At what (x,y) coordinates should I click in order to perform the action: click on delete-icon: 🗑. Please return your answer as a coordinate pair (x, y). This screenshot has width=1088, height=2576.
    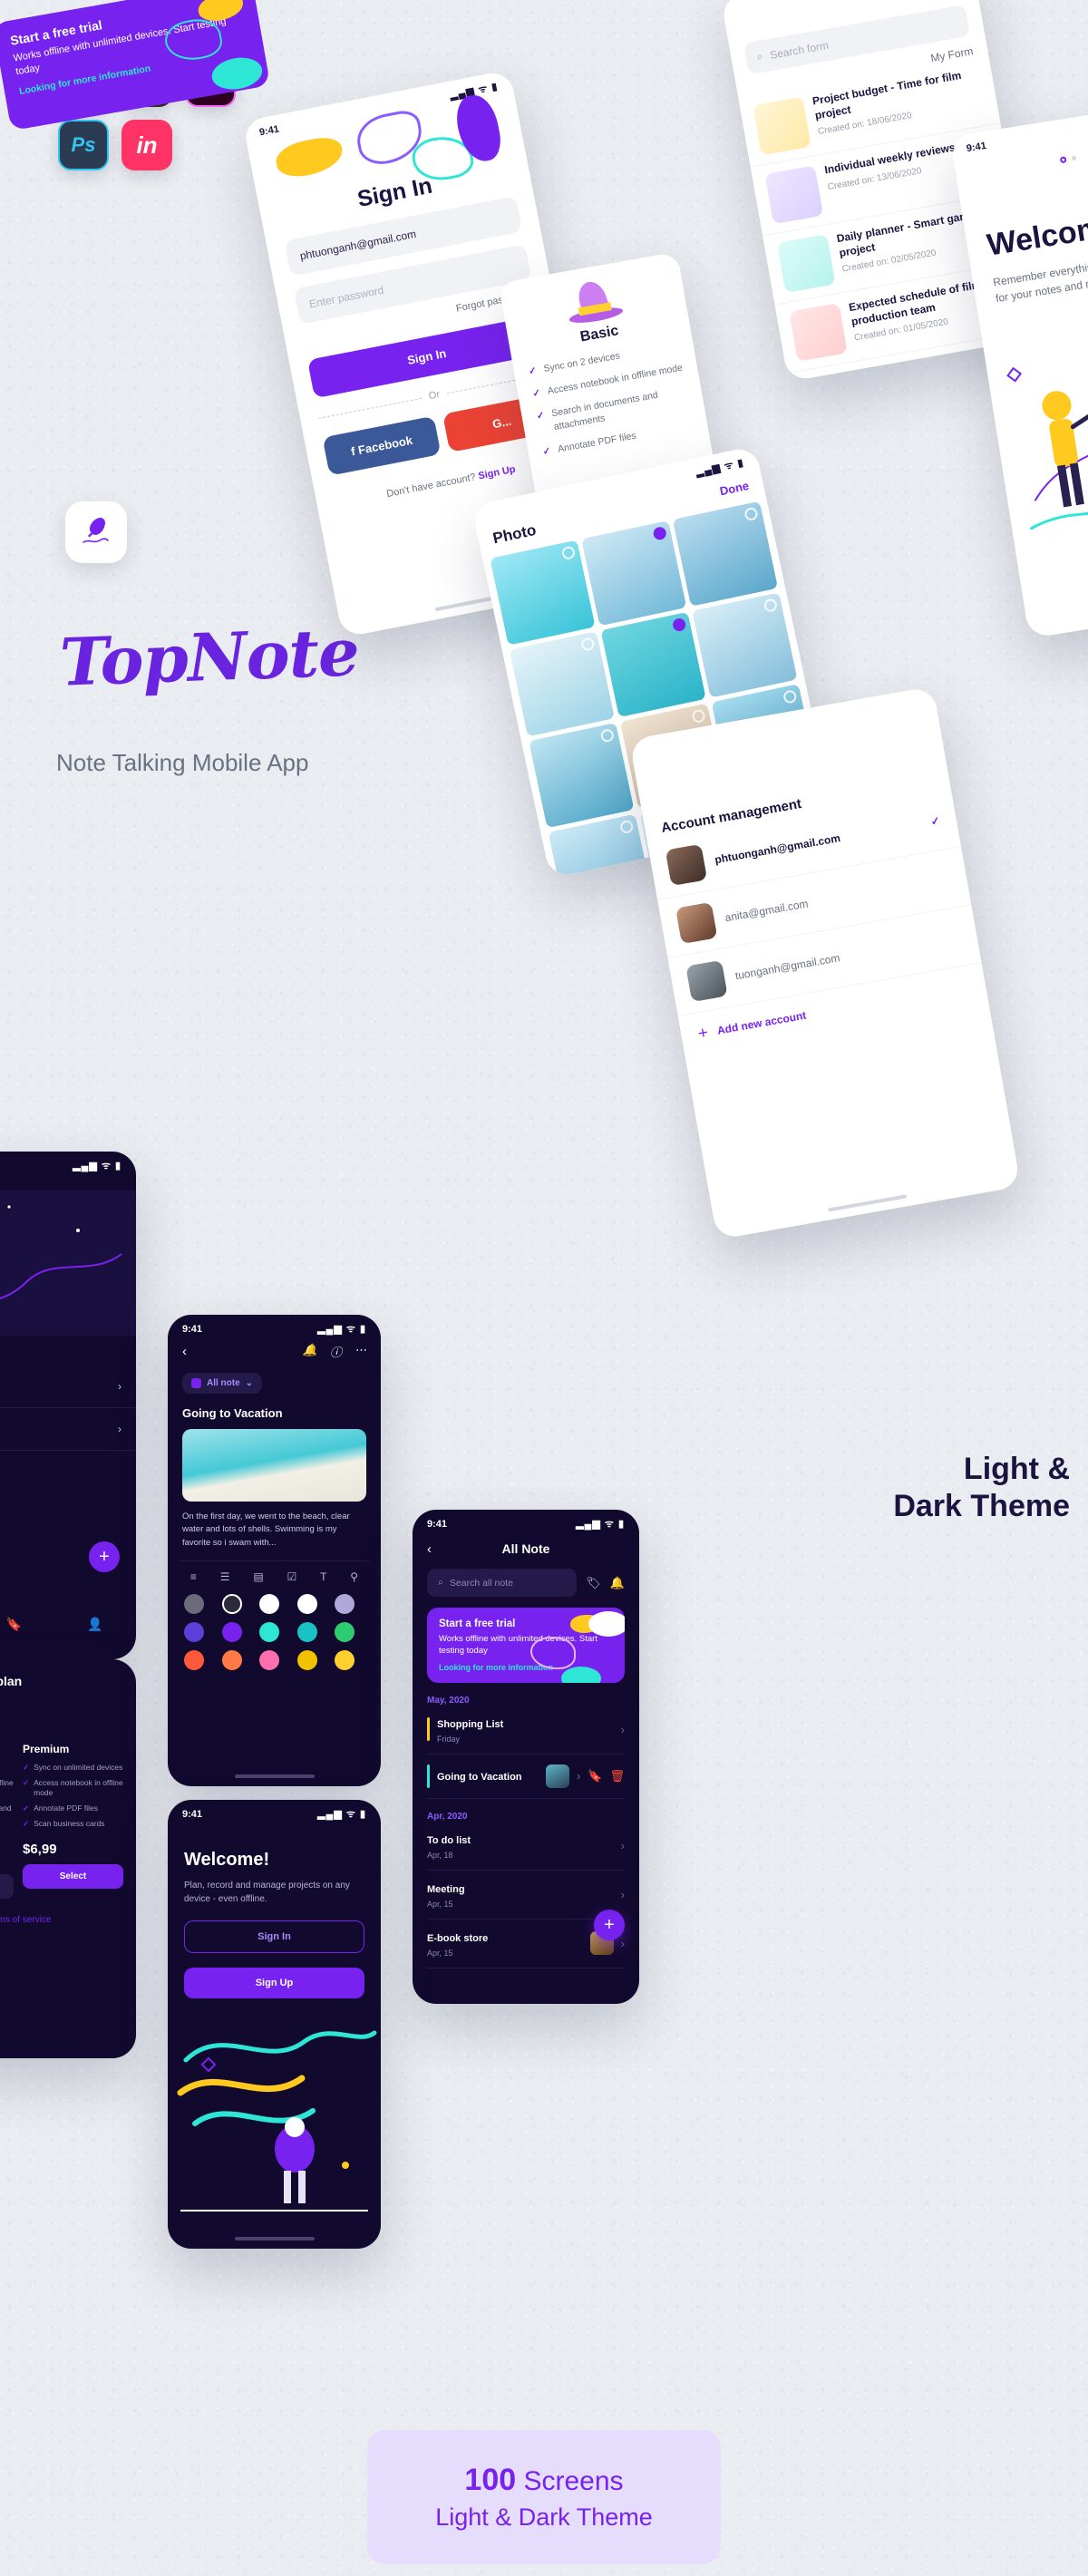
    Looking at the image, I should click on (617, 1776).